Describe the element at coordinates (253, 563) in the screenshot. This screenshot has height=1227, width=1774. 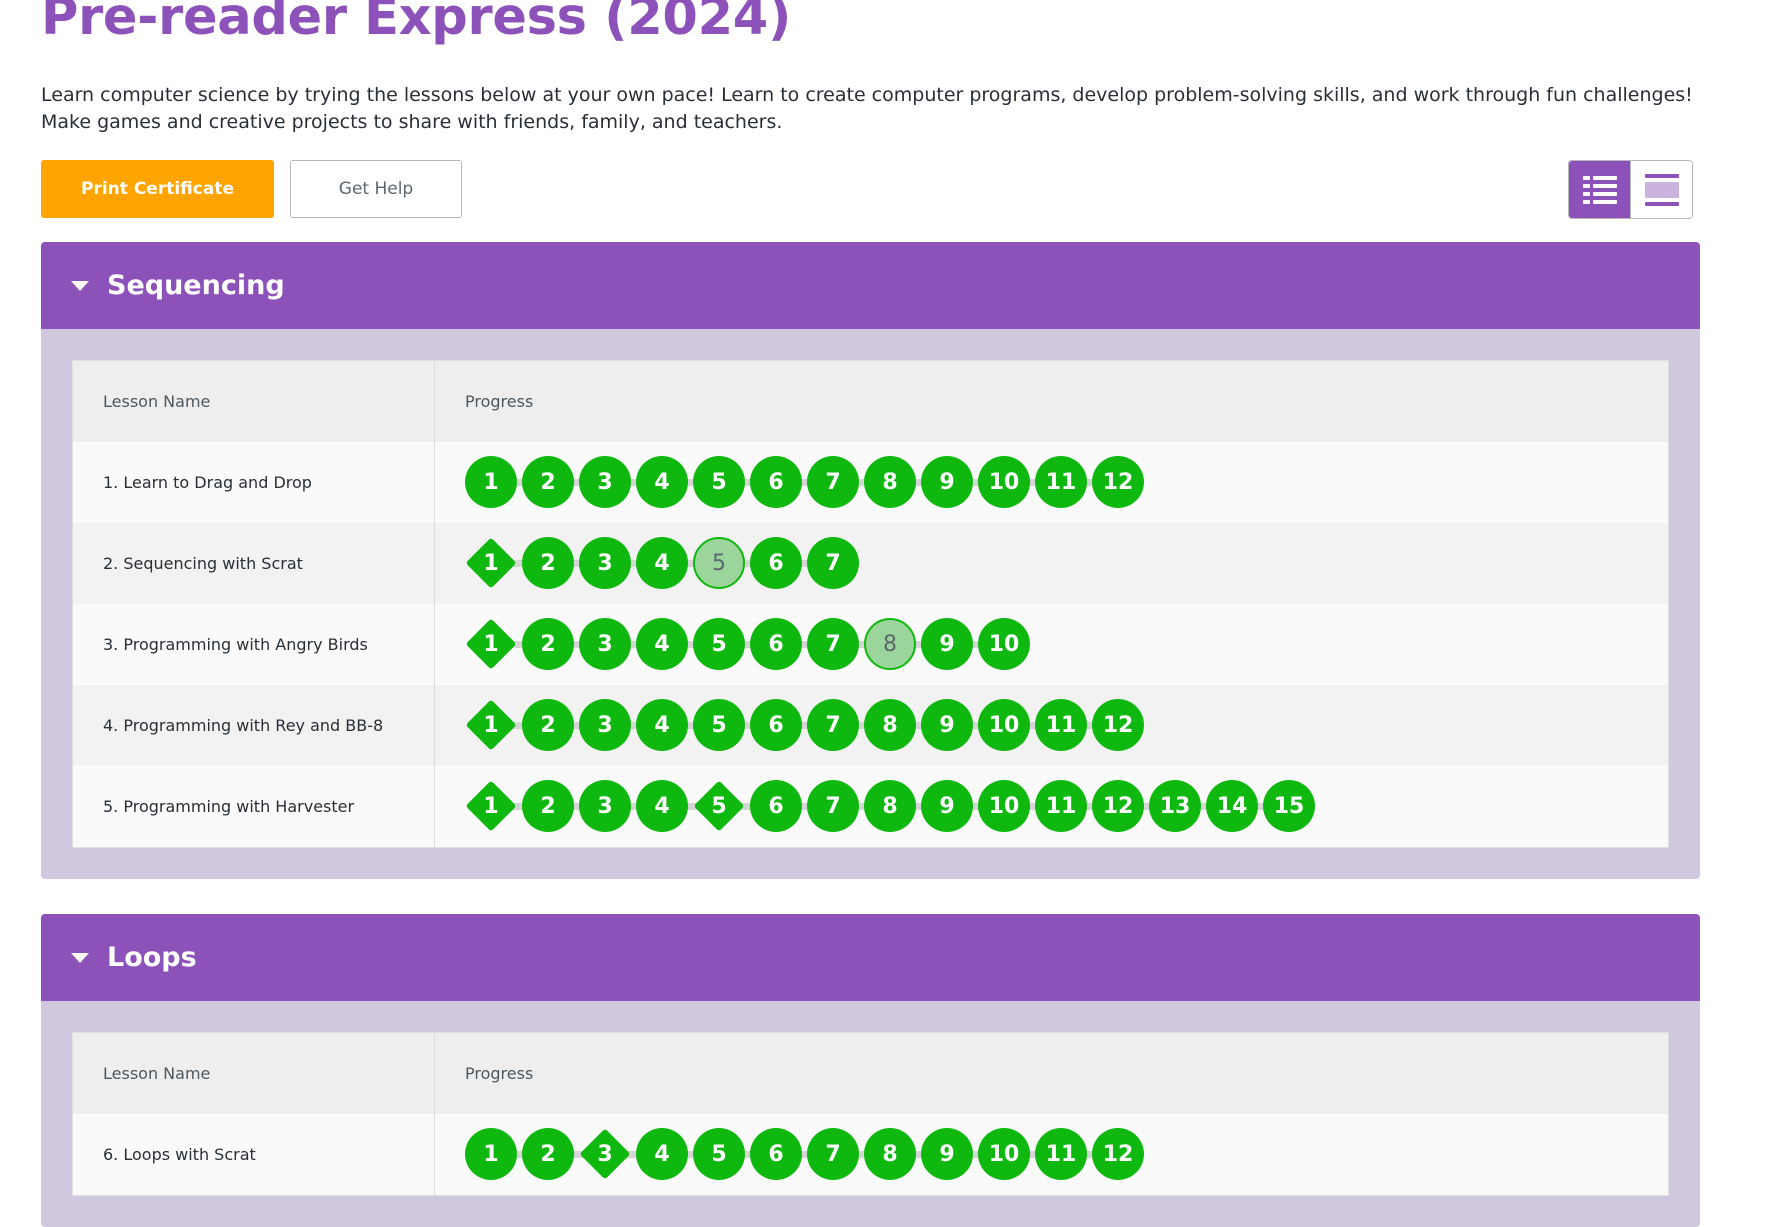
I see `lesson-name: 2. Sequencing with Scrat` at that location.